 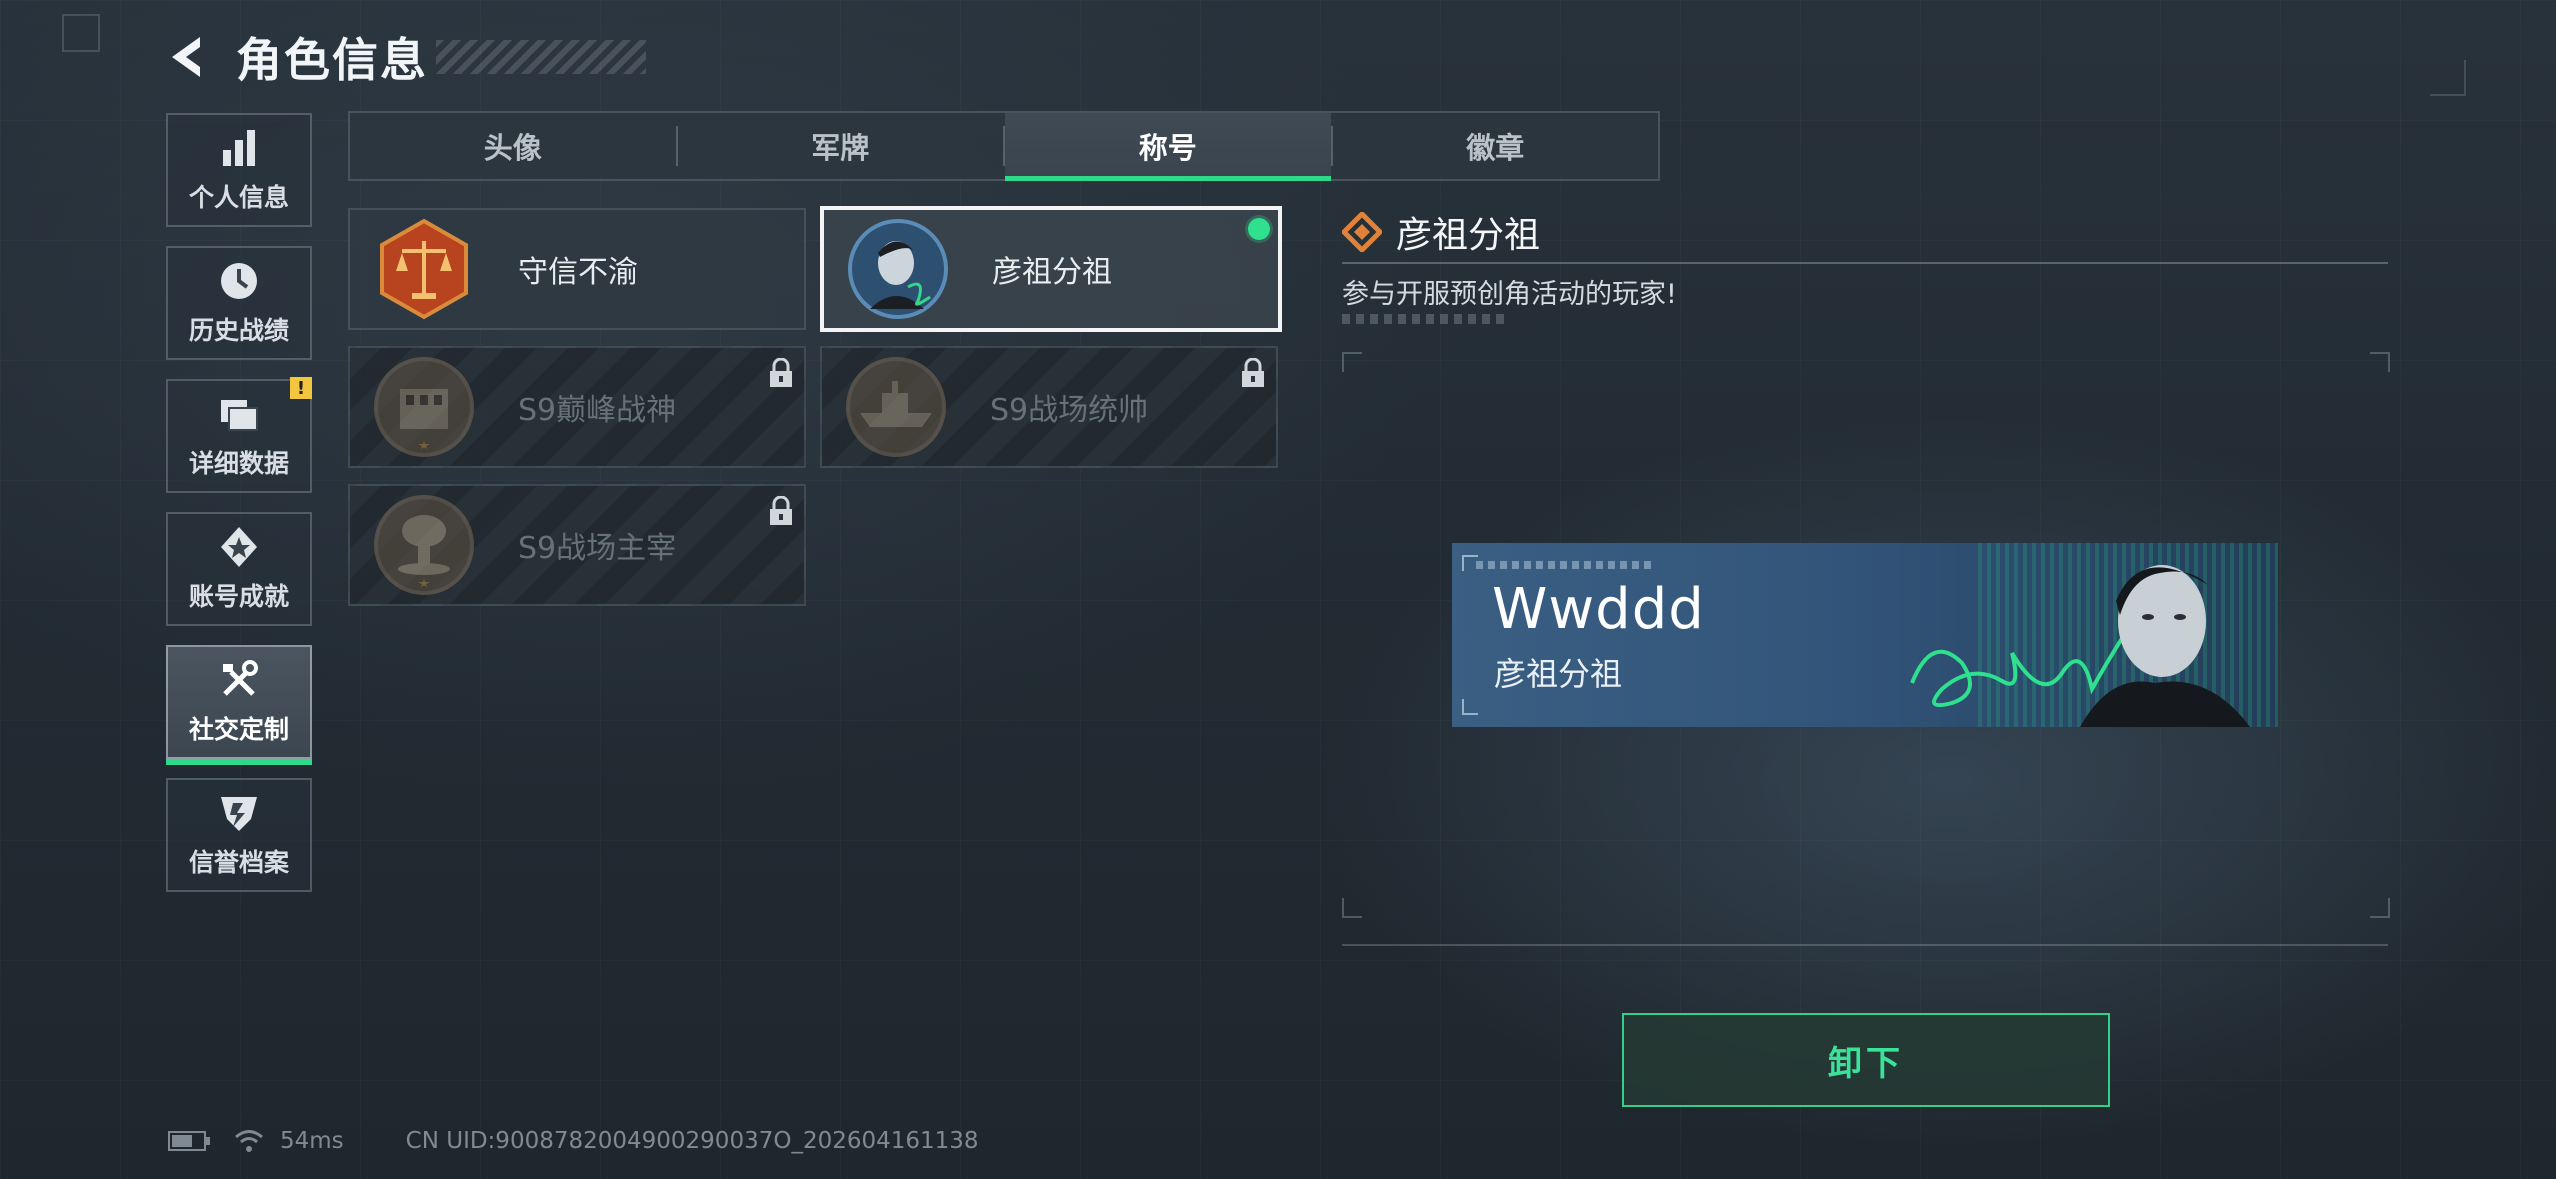 I want to click on sidebar-item-label: 详细数据, so click(x=238, y=463).